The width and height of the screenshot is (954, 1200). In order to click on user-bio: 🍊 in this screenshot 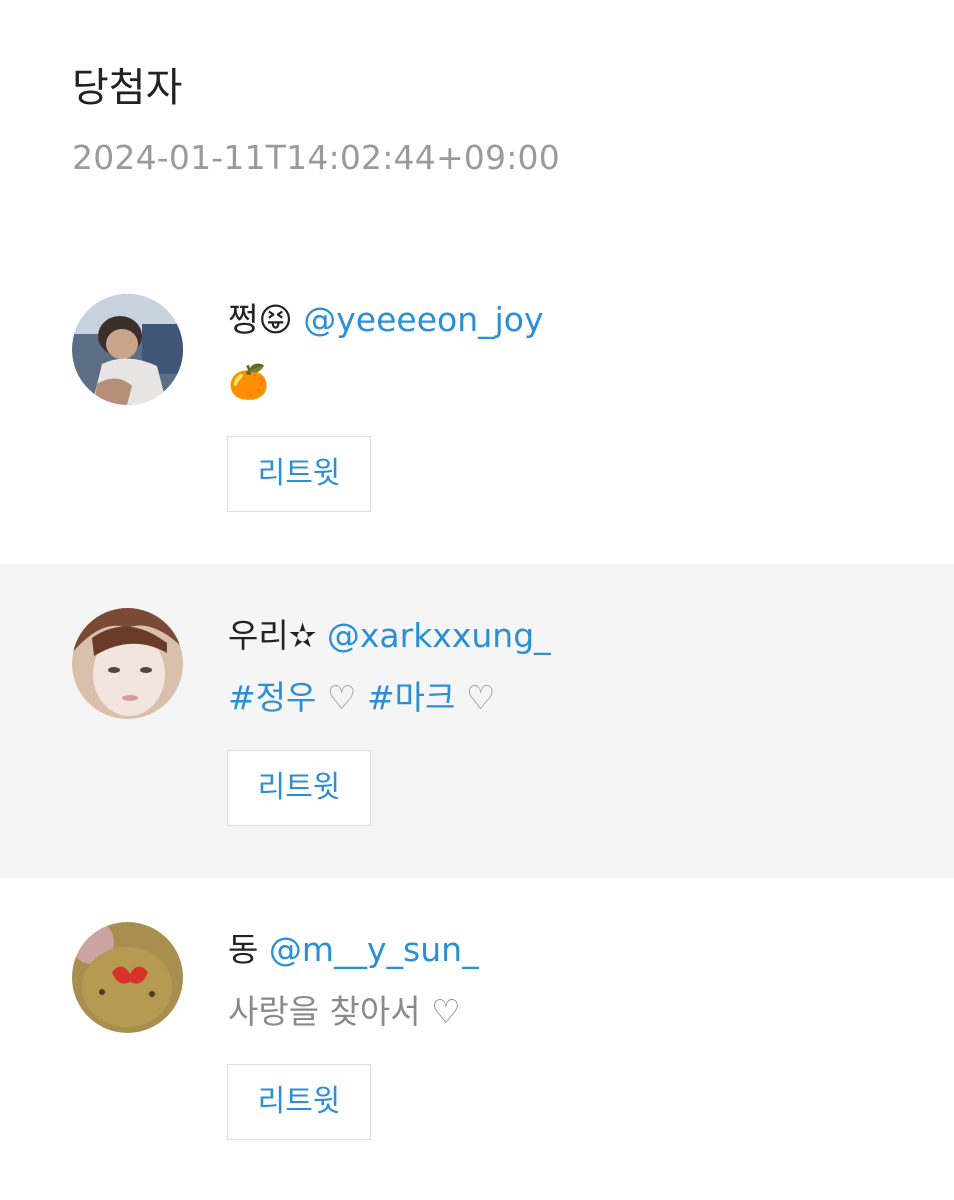, I will do `click(249, 381)`.